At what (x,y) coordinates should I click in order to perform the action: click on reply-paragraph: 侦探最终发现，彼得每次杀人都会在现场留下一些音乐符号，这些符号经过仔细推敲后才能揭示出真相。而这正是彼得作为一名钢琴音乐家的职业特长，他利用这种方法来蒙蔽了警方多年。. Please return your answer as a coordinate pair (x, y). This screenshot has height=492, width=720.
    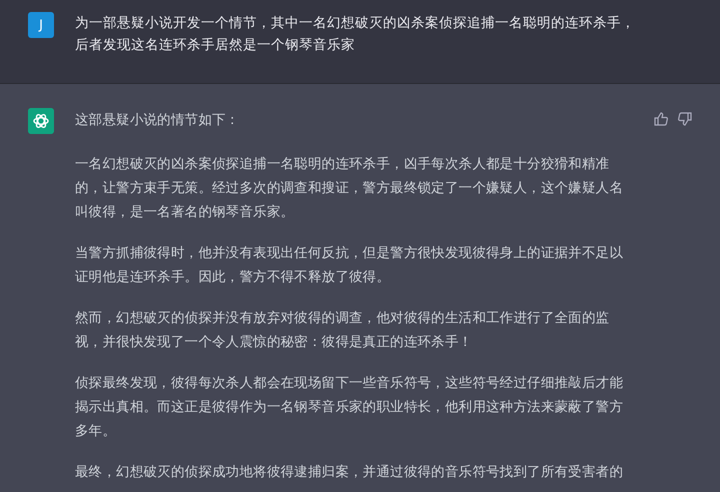
    Looking at the image, I should click on (349, 407).